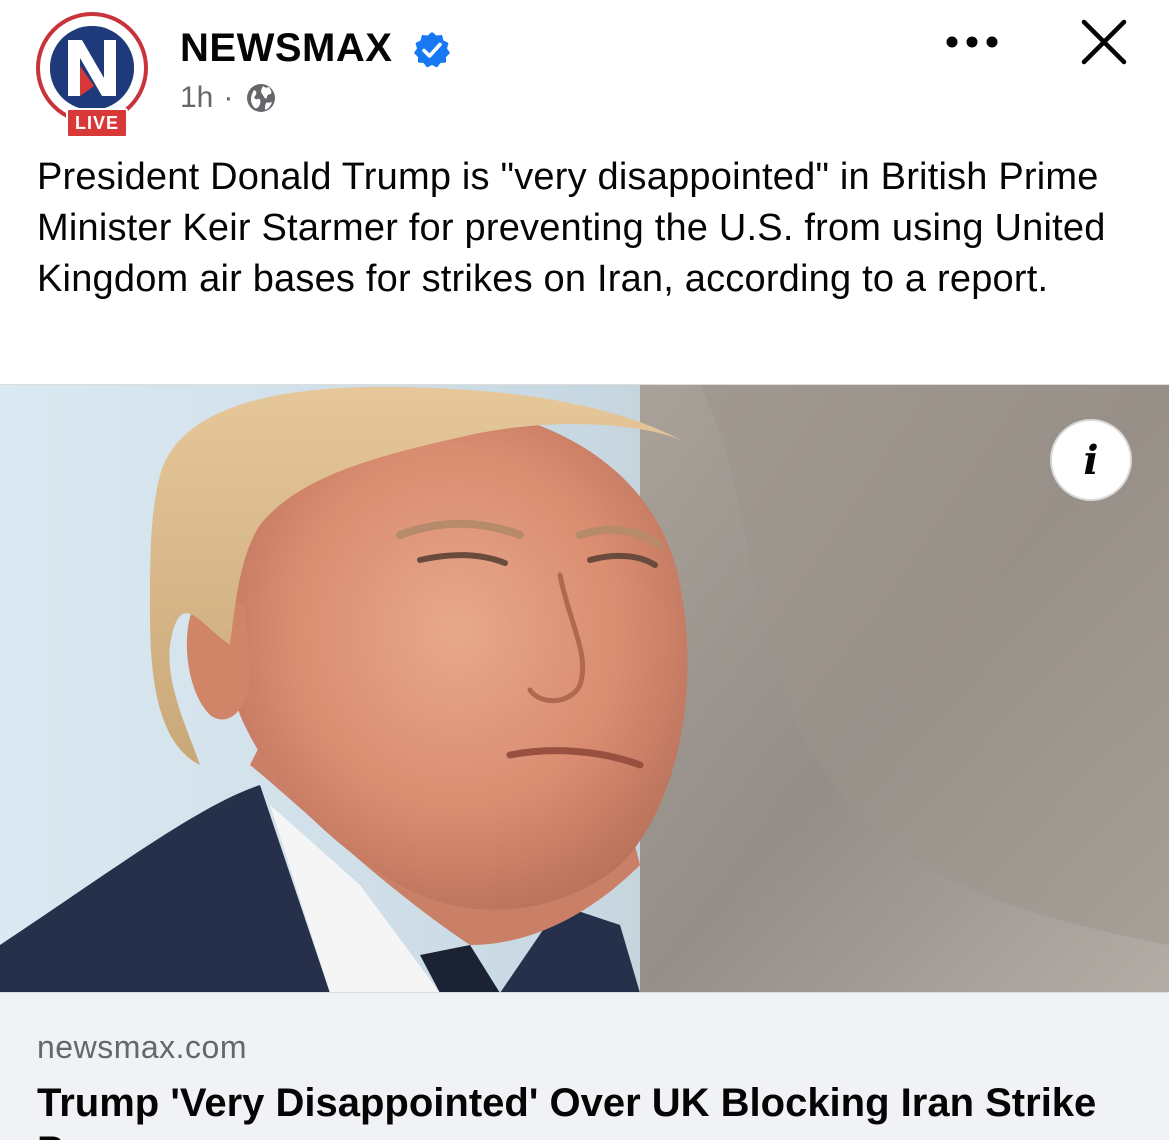  Describe the element at coordinates (196, 98) in the screenshot. I see `post-timestamp: 1h` at that location.